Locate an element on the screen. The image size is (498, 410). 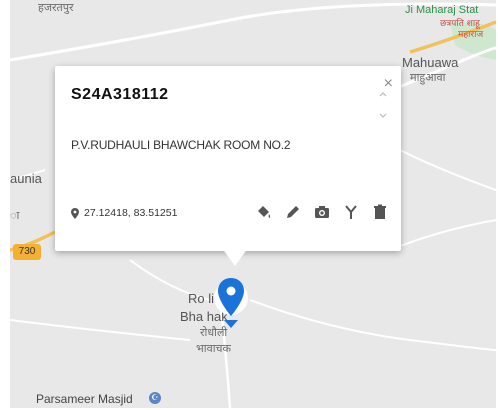
pencil-icon is located at coordinates (293, 212).